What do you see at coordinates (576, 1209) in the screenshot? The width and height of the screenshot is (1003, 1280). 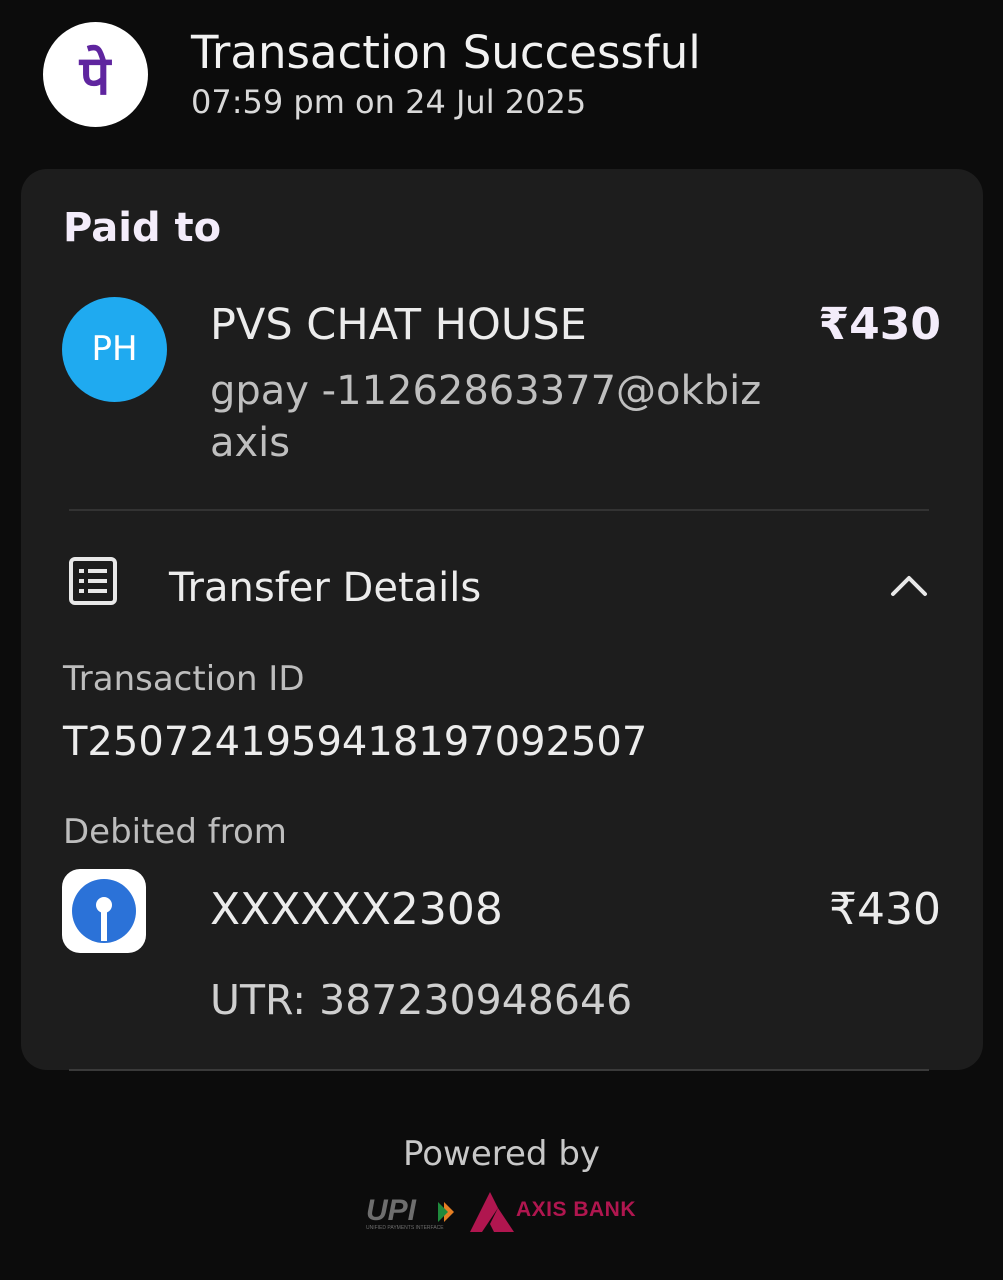 I see `axis-bank-name: AXIS BANK` at bounding box center [576, 1209].